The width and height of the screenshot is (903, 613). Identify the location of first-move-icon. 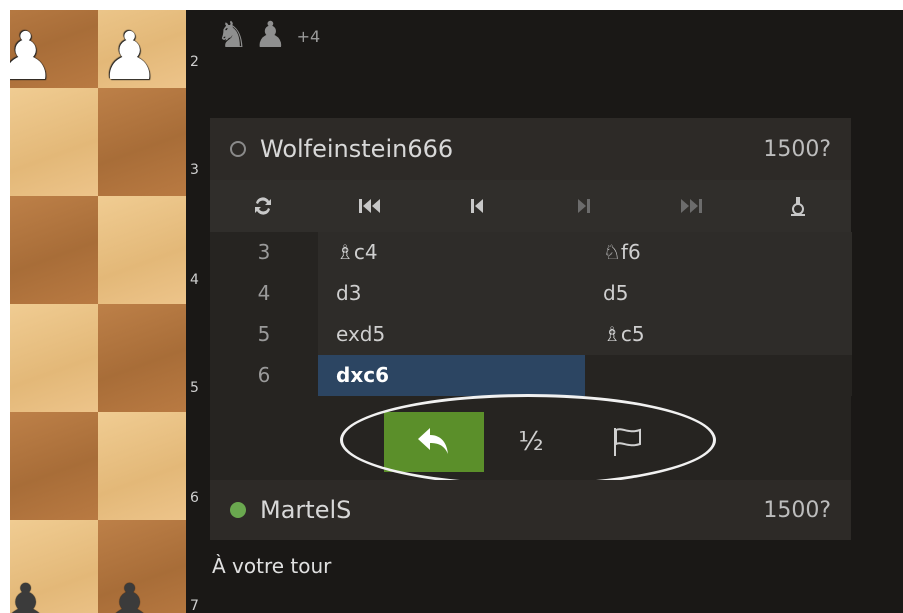
(370, 206).